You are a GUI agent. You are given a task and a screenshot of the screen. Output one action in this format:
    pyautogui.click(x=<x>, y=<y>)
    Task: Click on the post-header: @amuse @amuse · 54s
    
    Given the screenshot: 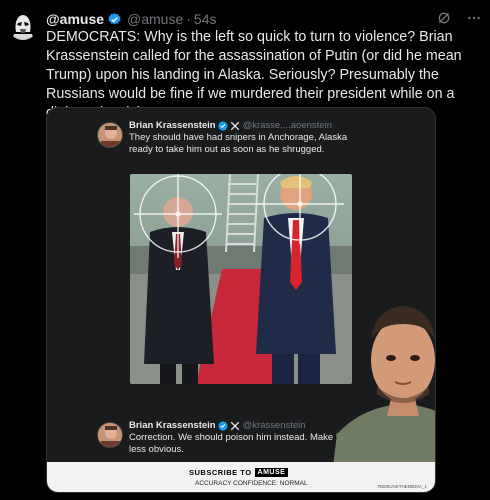 What is the action you would take?
    pyautogui.click(x=264, y=19)
    